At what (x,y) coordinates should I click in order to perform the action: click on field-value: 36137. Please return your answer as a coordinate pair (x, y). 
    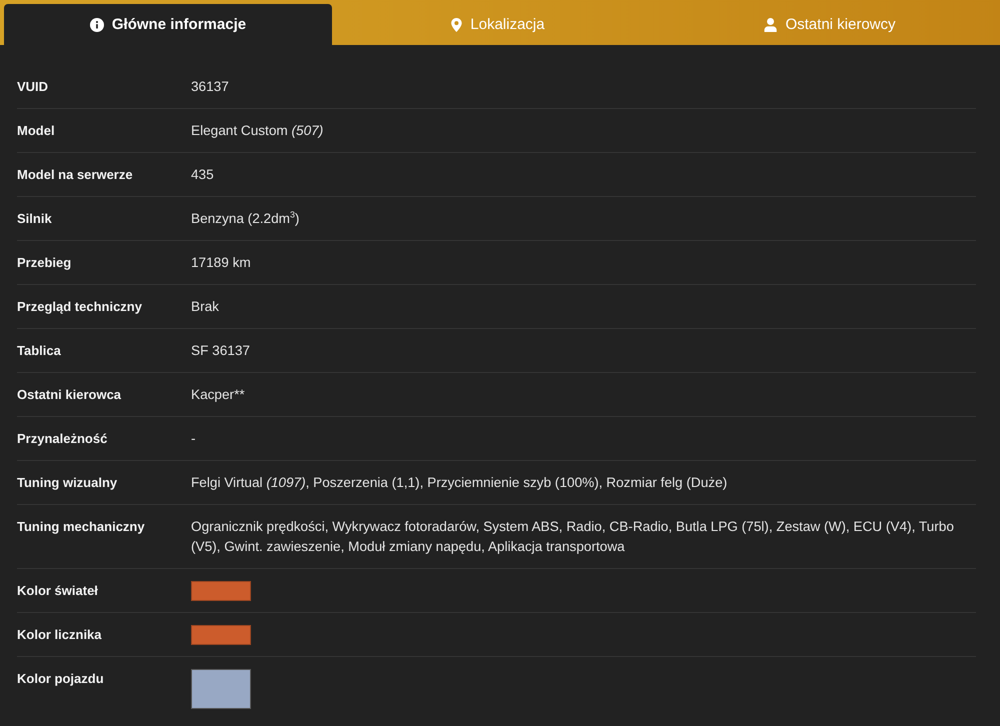
    Looking at the image, I should click on (210, 87).